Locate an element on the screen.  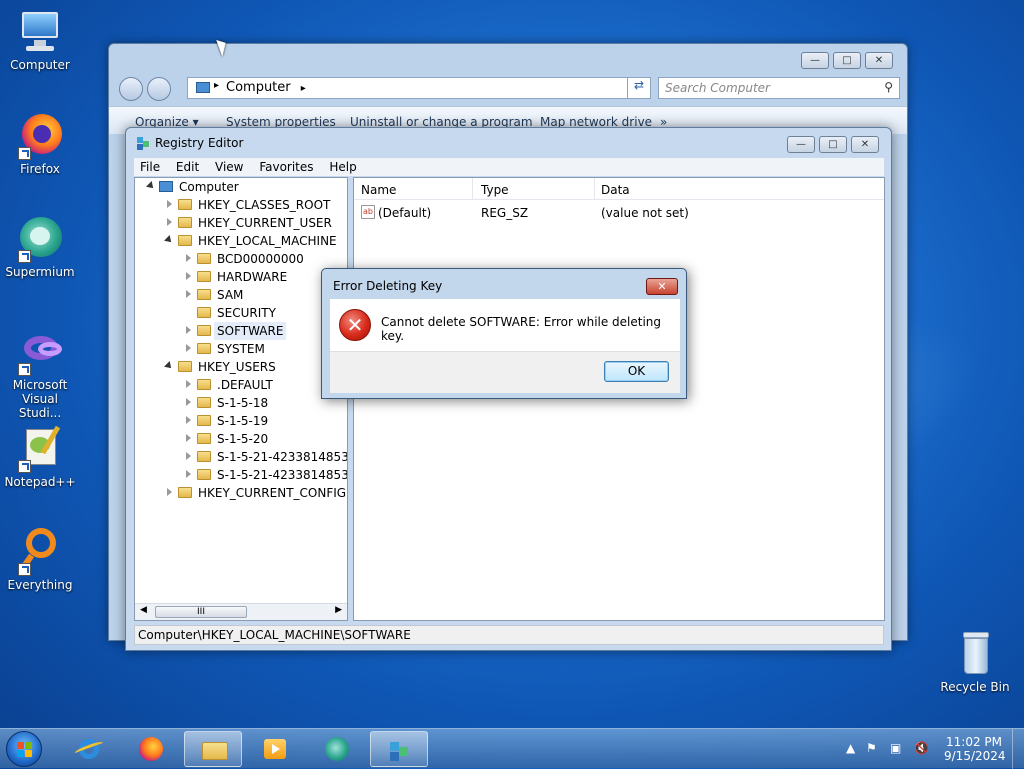
tree-node-s-1-5-20: S-1-5-20 is located at coordinates (240, 439).